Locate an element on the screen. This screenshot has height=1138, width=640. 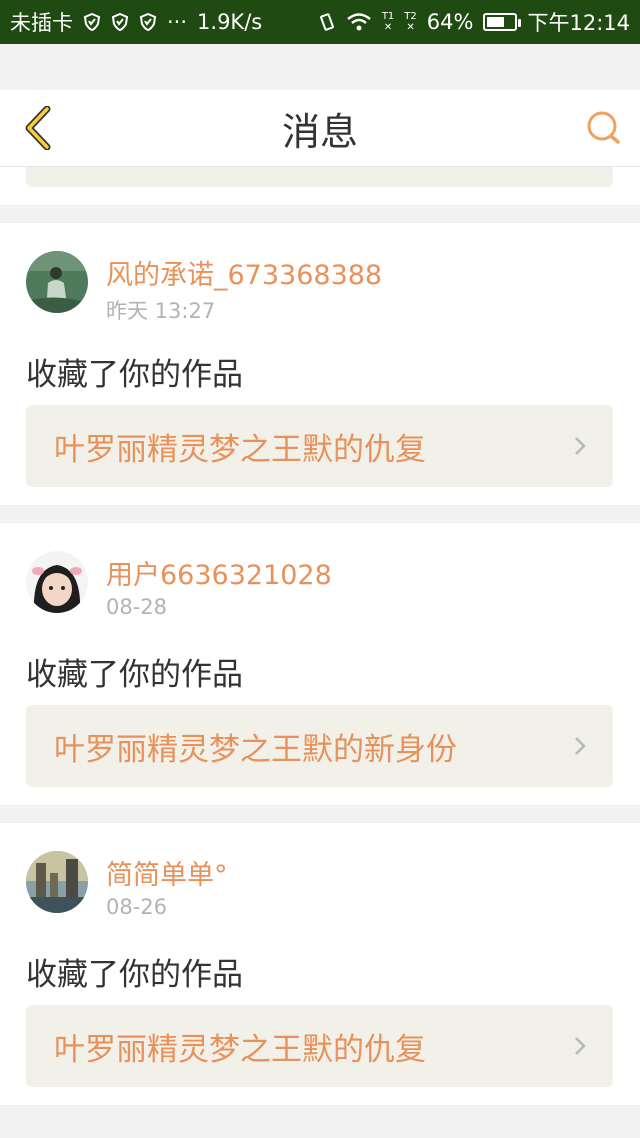
sim1-indicator: T1 ✕ is located at coordinates (388, 22).